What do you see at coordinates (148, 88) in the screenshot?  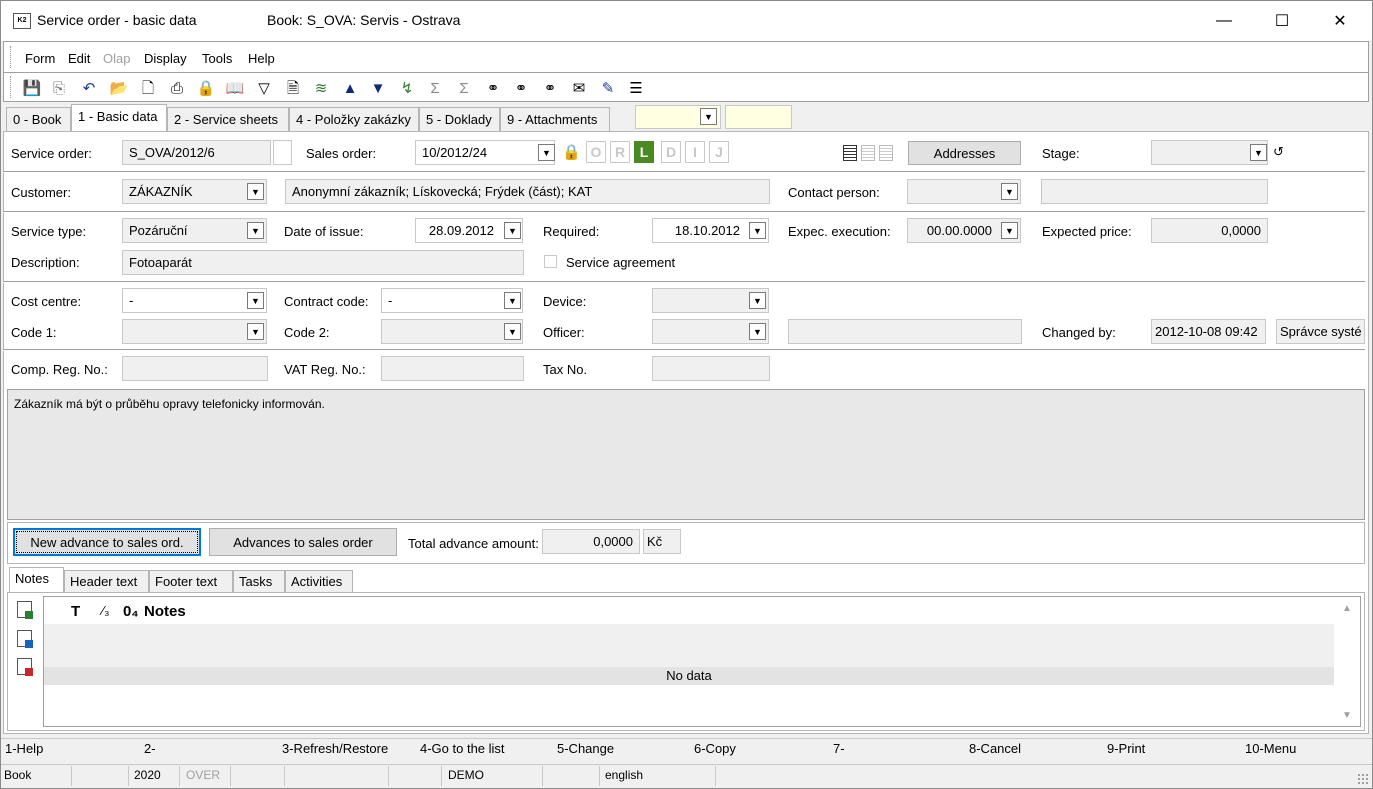 I see `new-document-icon: 🗋` at bounding box center [148, 88].